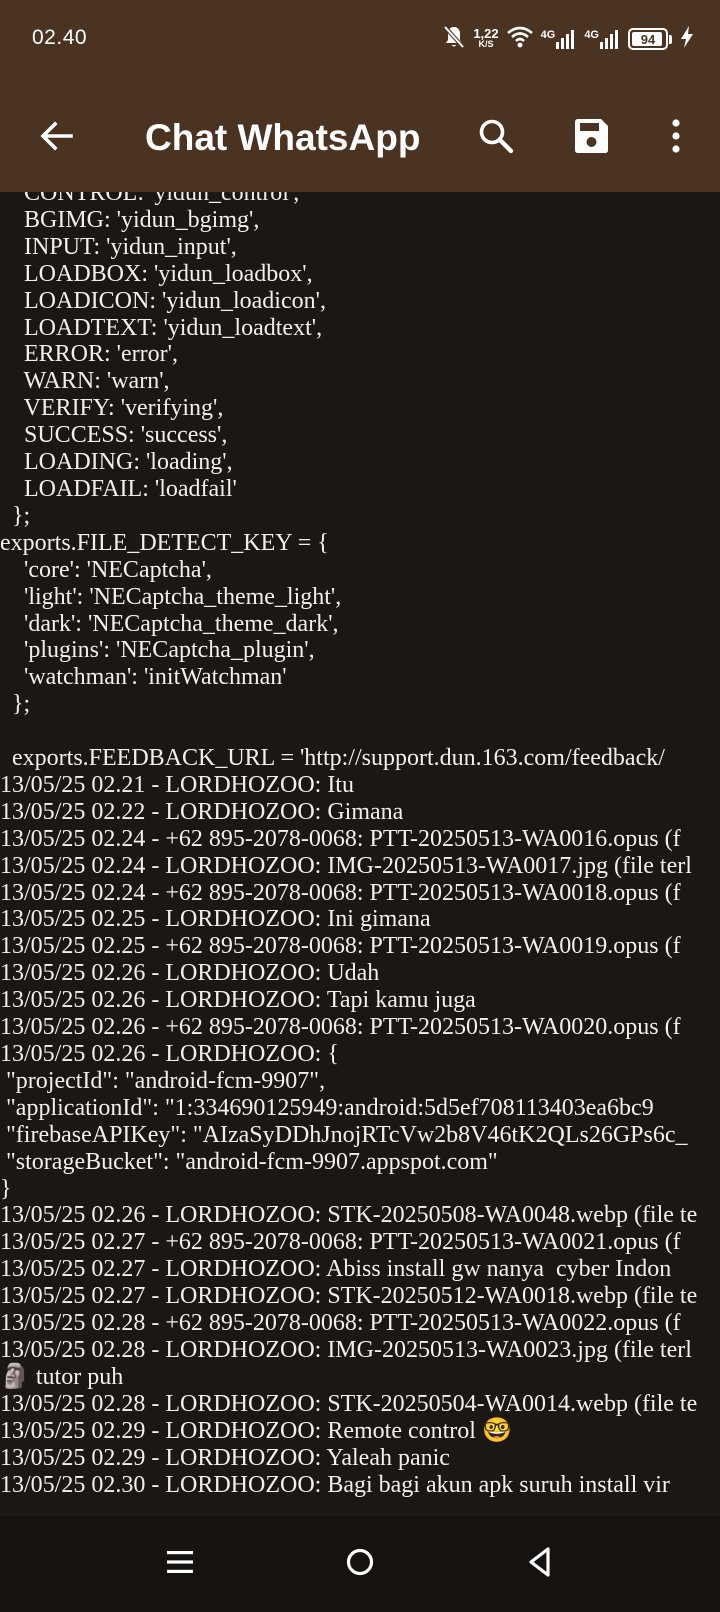 This screenshot has height=1612, width=720. Describe the element at coordinates (486, 44) in the screenshot. I see `network-speed-unit: K/S` at that location.